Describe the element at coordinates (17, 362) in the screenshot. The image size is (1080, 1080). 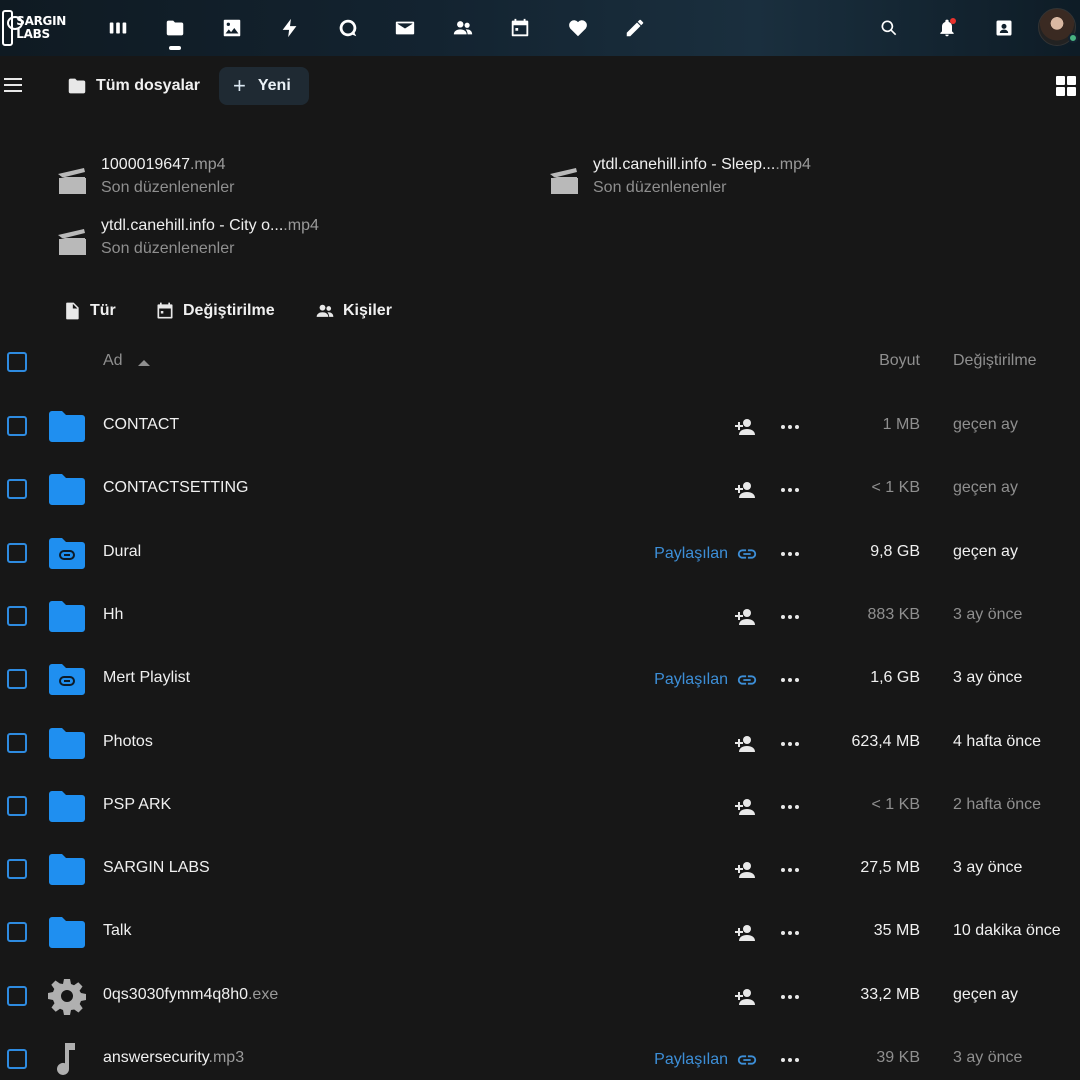
I see `select-all-checkbox` at that location.